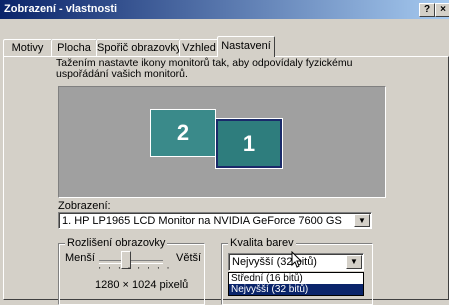 Image resolution: width=449 pixels, height=305 pixels. I want to click on display-label: Zobrazení:, so click(84, 206).